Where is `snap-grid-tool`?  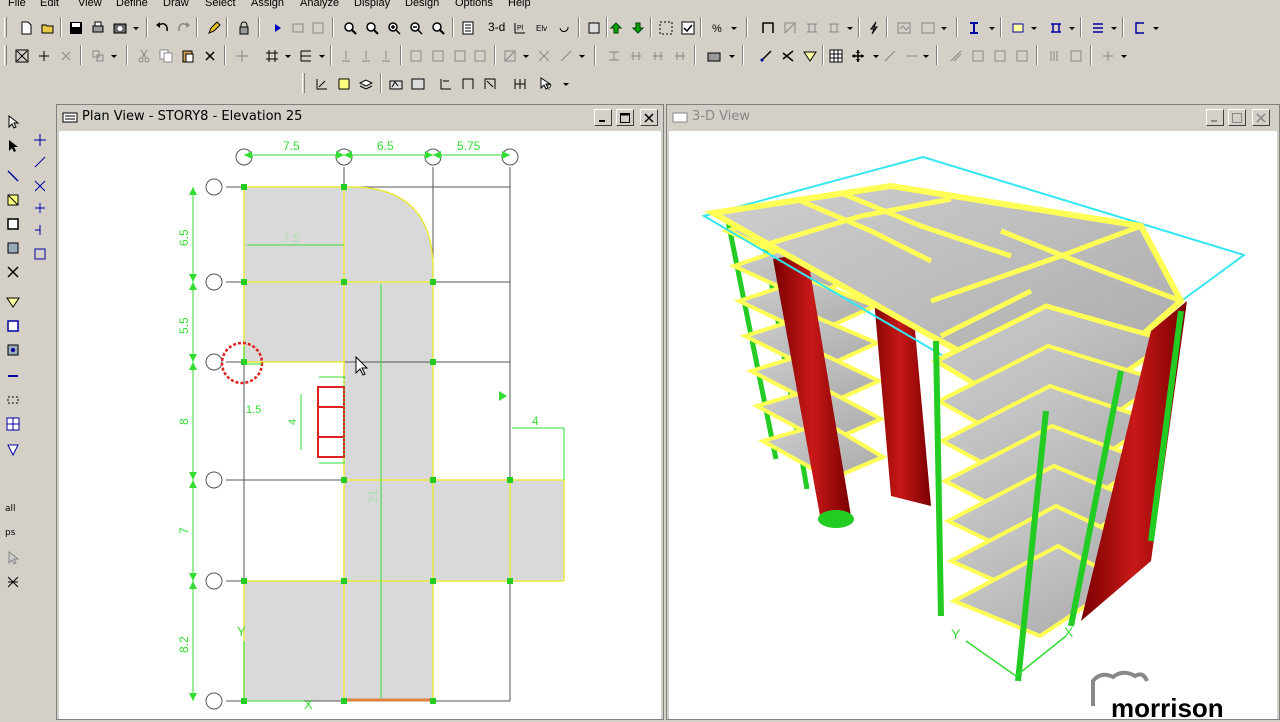 snap-grid-tool is located at coordinates (40, 140).